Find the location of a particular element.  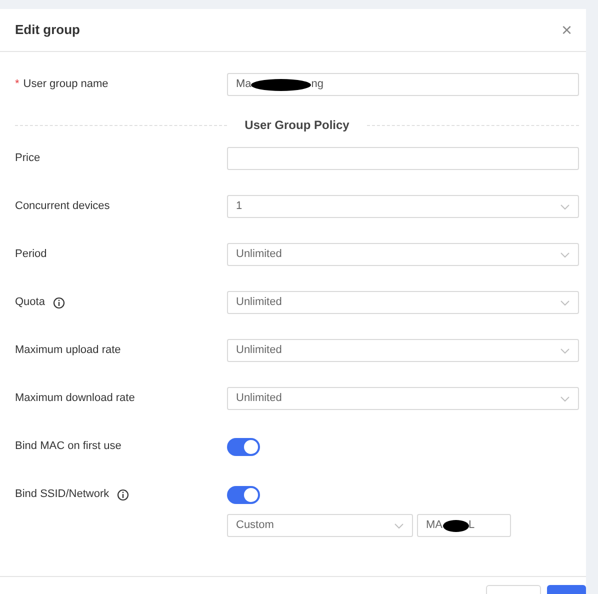

field-label: User group name is located at coordinates (65, 84).